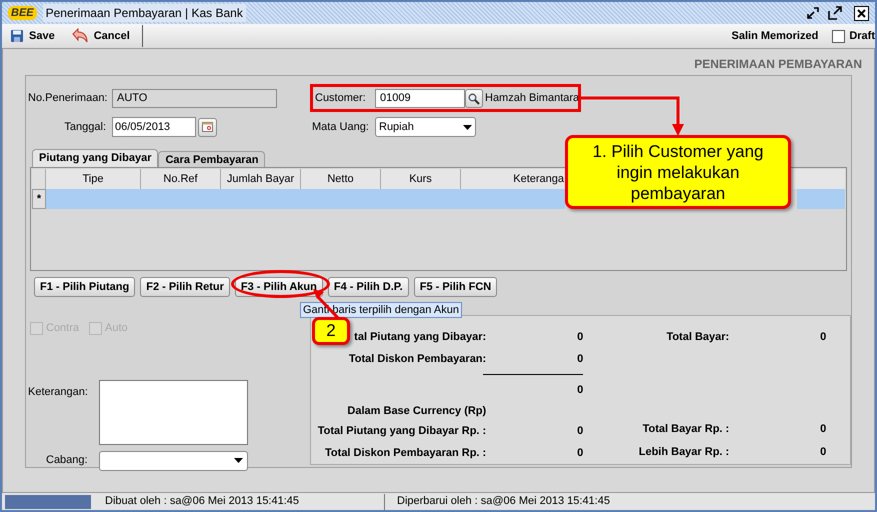 This screenshot has height=512, width=877. What do you see at coordinates (405, 453) in the screenshot?
I see `total-label: Total Diskon Pembayaran Rp. :` at bounding box center [405, 453].